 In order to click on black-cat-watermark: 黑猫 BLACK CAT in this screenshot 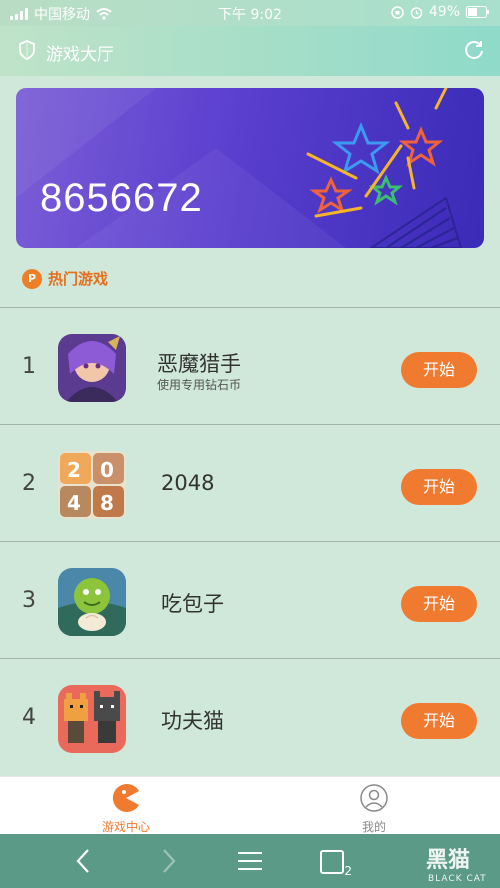, I will do `click(456, 866)`.